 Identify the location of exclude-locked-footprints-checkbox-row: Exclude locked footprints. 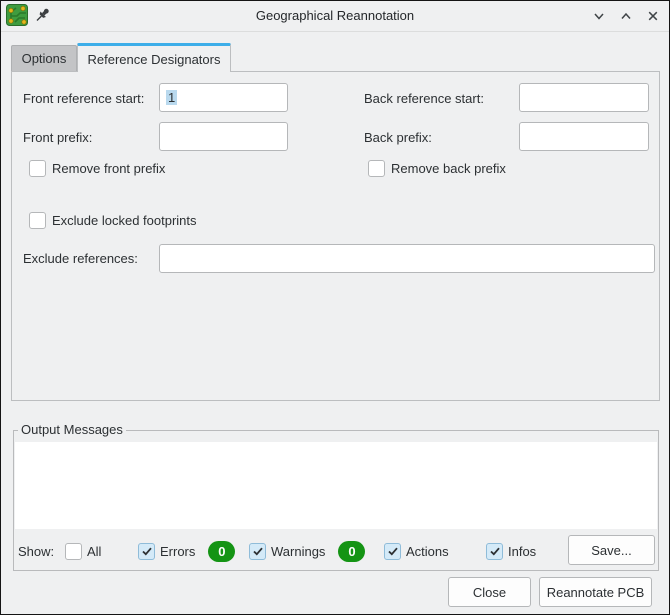
(113, 220).